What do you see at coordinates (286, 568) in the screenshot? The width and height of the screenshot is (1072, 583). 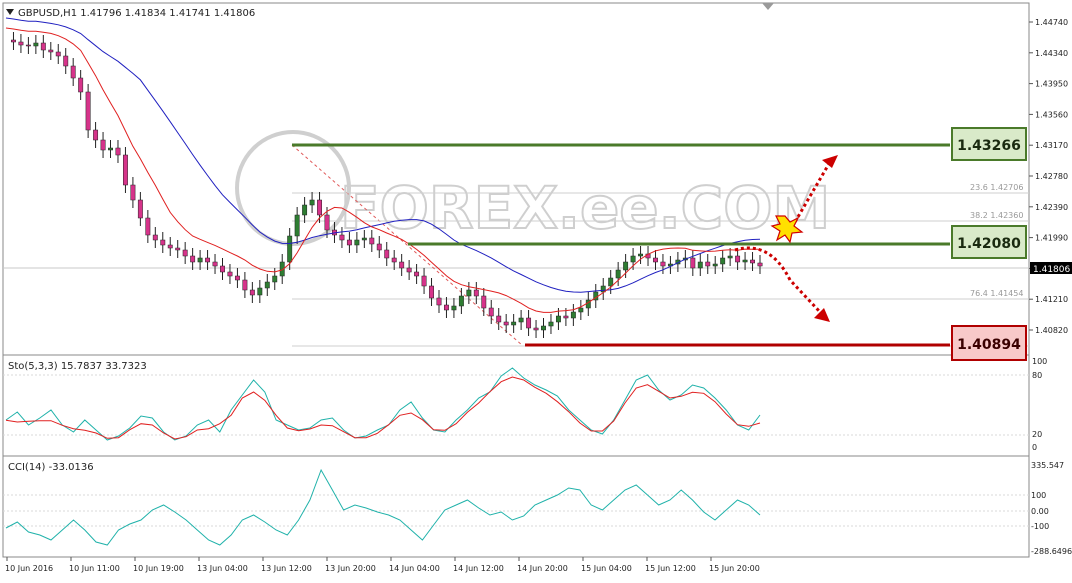 I see `time-tick-label: 13 Jun 12:00` at bounding box center [286, 568].